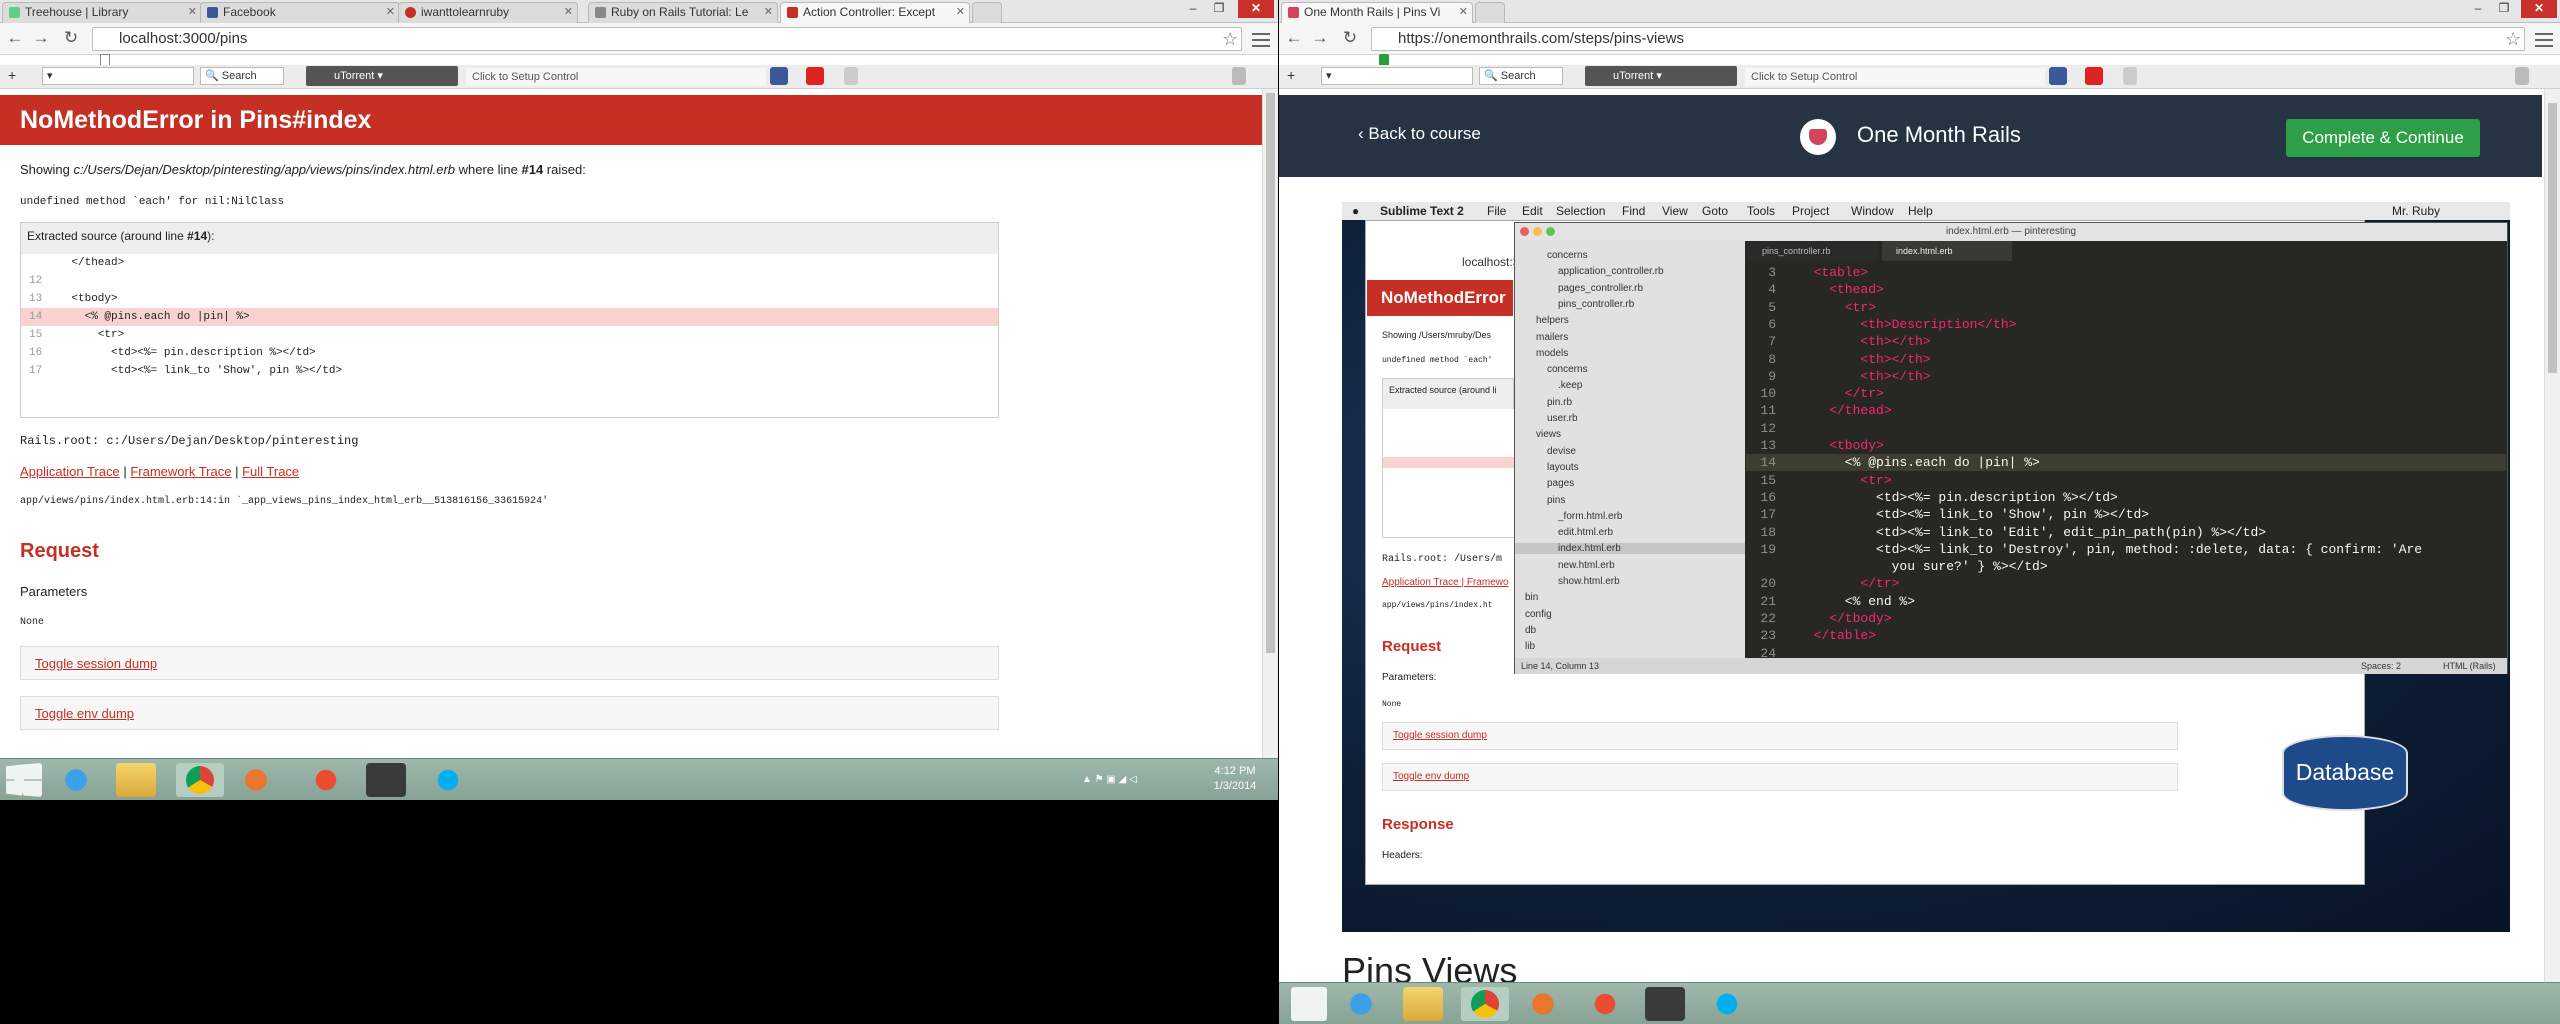 The height and width of the screenshot is (1024, 2560). Describe the element at coordinates (1596, 304) in the screenshot. I see `sidebar-file-item: pins_controller.rb` at that location.